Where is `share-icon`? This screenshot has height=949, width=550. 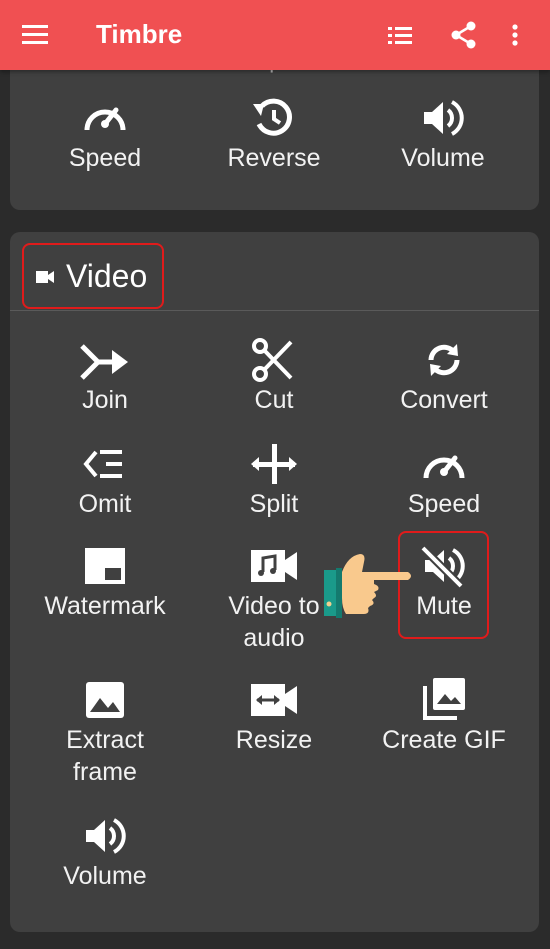
share-icon is located at coordinates (464, 35).